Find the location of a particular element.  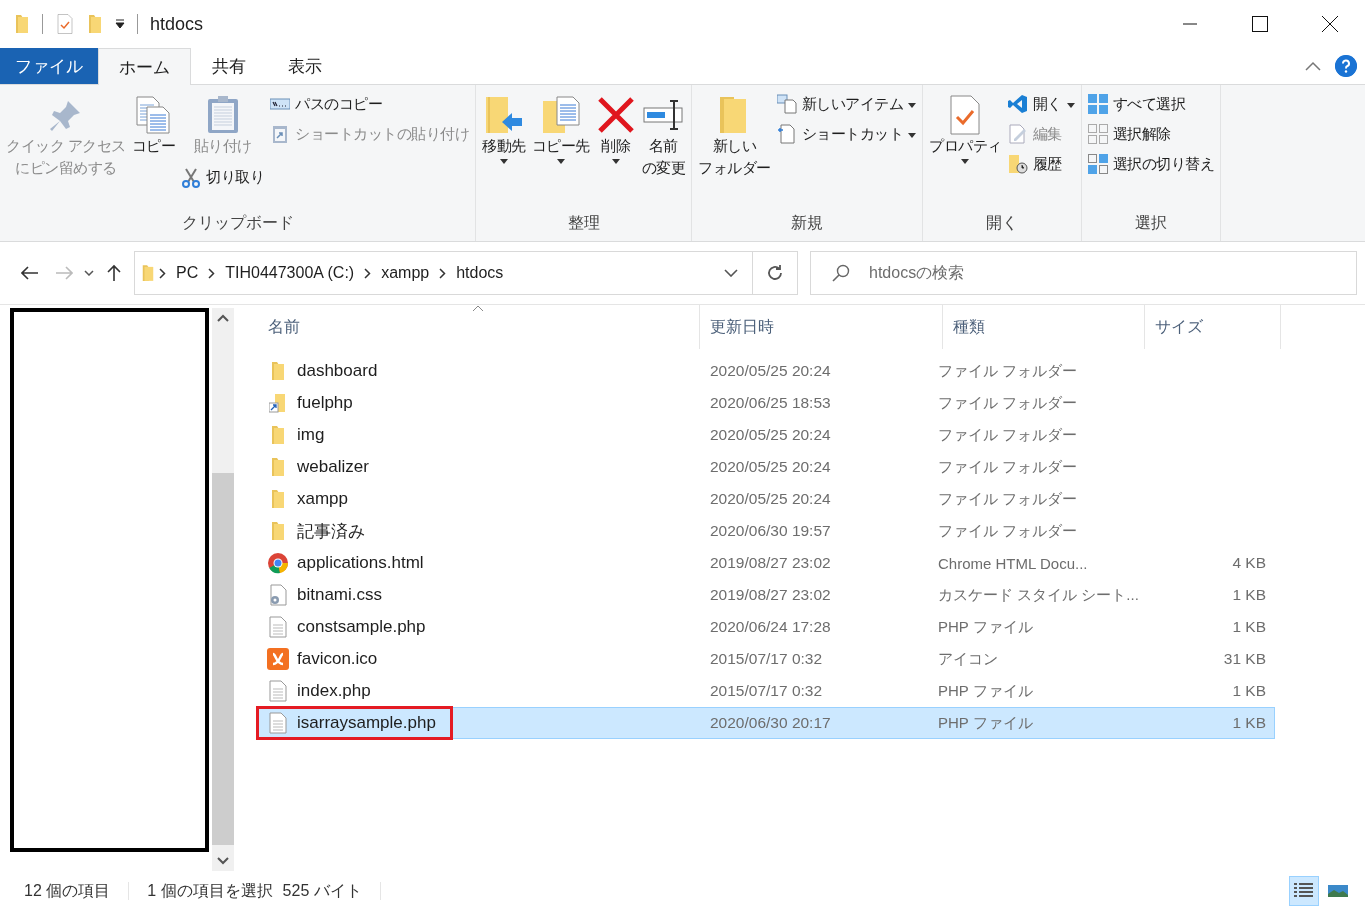

file-row: img 2020/05/25 20:24 ファイル フォルダー is located at coordinates (766, 435).